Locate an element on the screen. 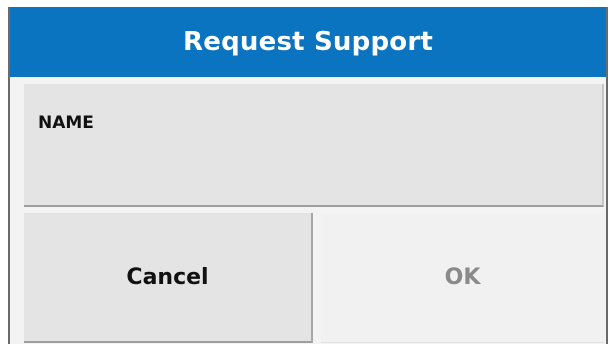 The image size is (611, 344). ok-button-label: OK is located at coordinates (462, 277).